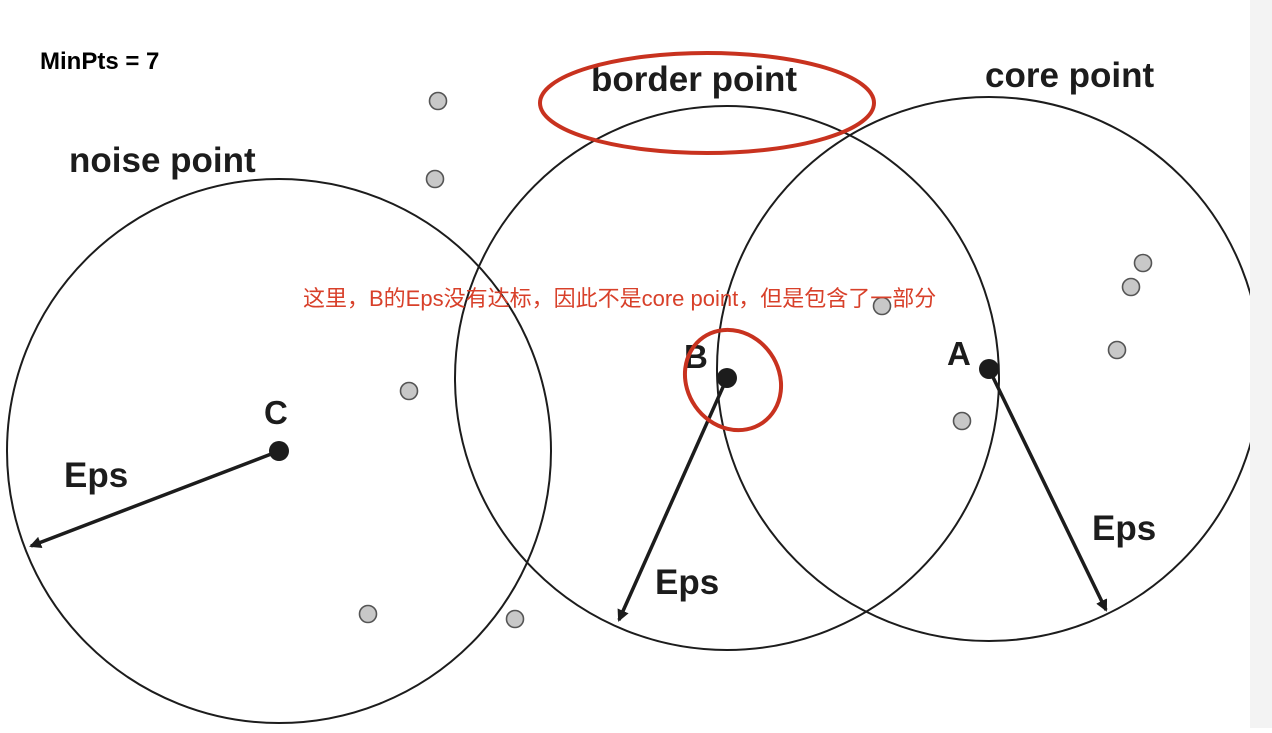 The image size is (1272, 733). What do you see at coordinates (1047, 490) in the screenshot?
I see `eps-arrow-a` at bounding box center [1047, 490].